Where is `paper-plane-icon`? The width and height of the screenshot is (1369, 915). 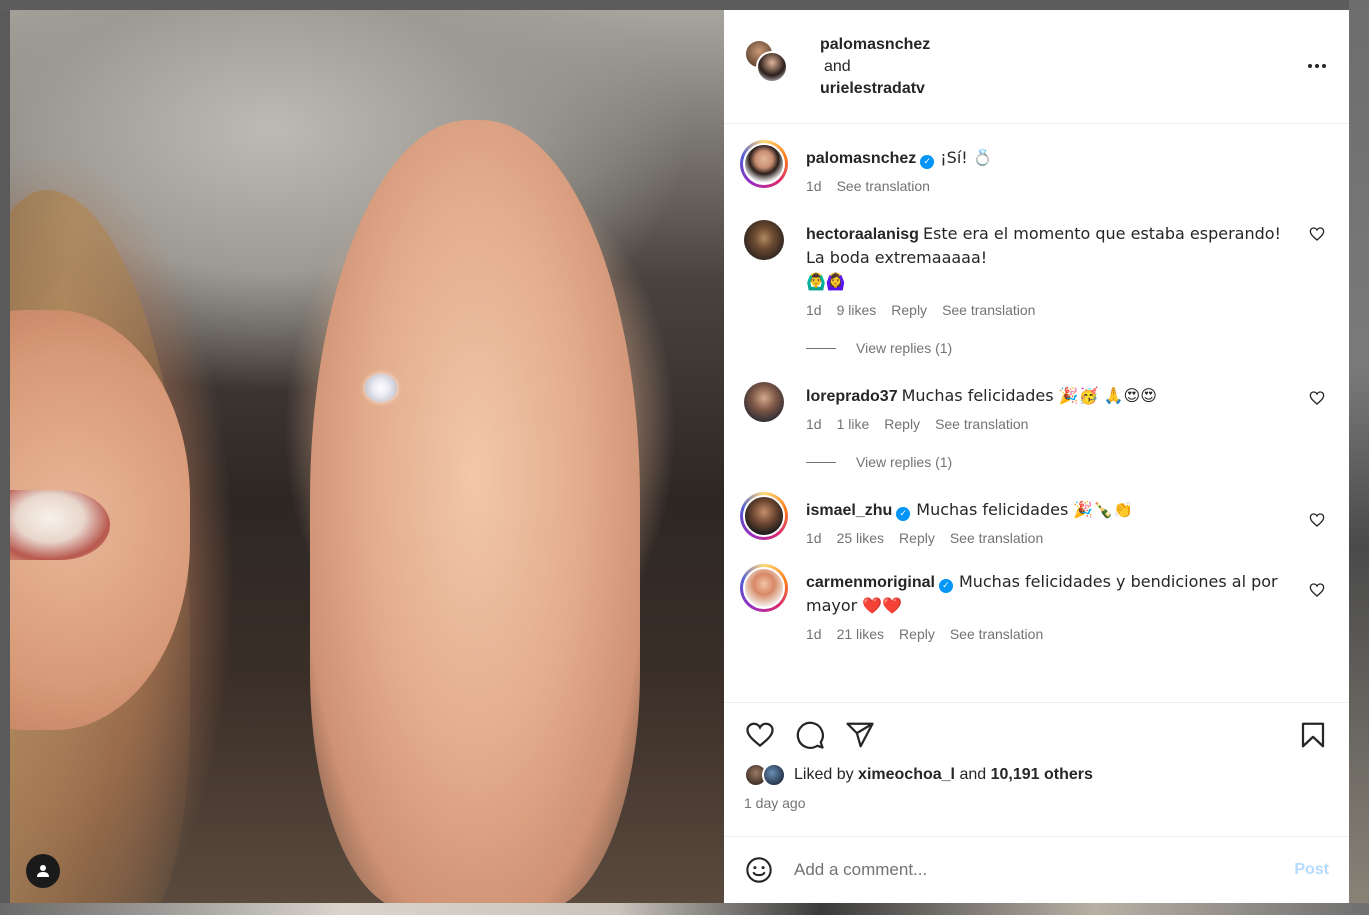 paper-plane-icon is located at coordinates (860, 735).